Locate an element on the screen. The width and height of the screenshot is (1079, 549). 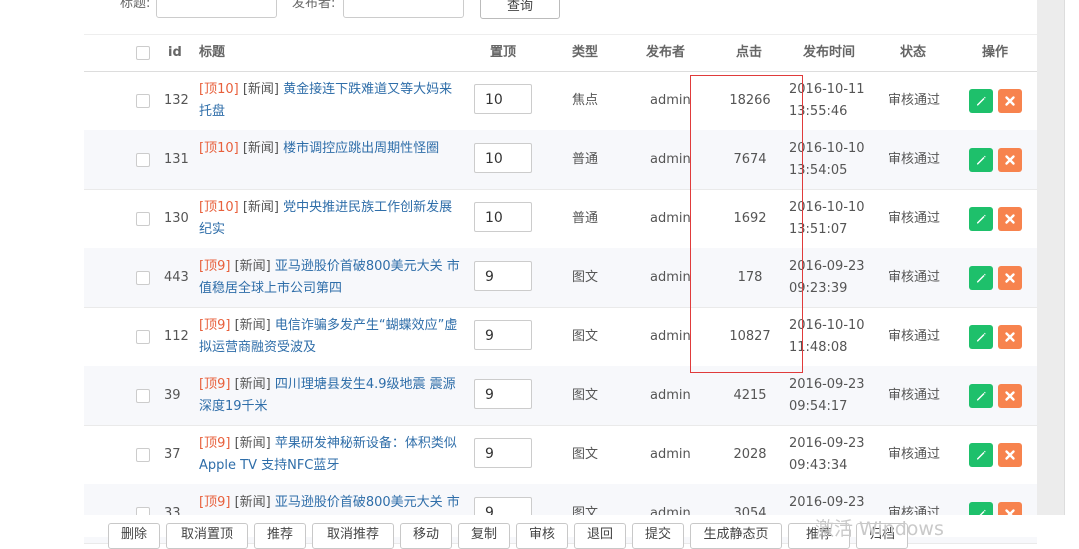
bulk-button-2: 推荐 is located at coordinates (280, 536).